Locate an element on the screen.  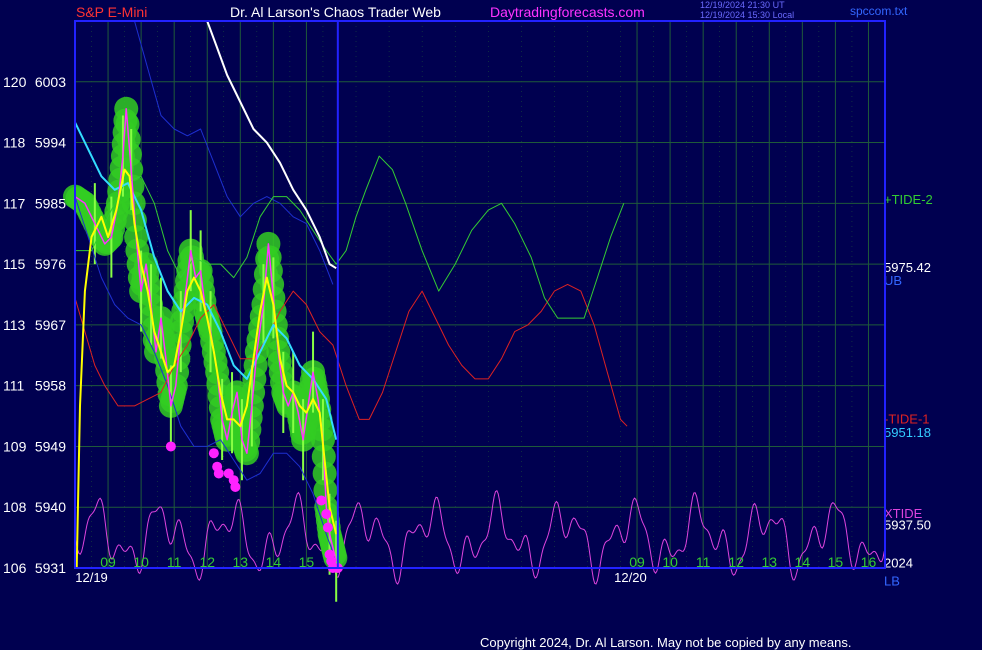
right-label: +TIDE-2 is located at coordinates (908, 199).